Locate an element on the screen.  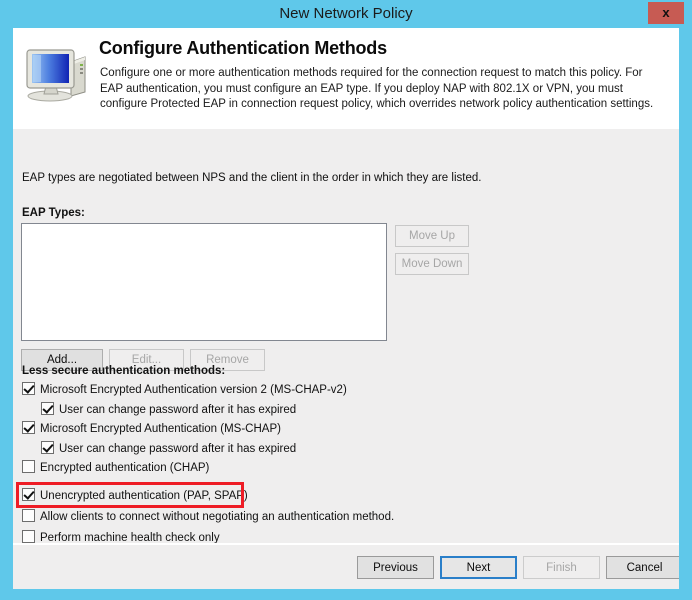
page-title: Configure Authentication Methods is located at coordinates (243, 48).